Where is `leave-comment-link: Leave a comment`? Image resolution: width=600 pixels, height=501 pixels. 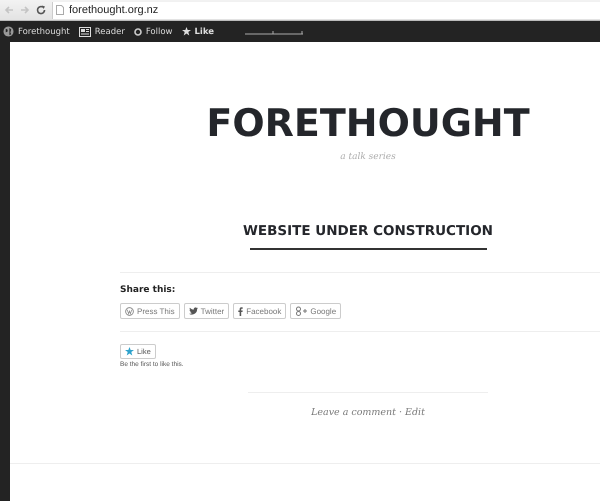
leave-comment-link: Leave a comment is located at coordinates (353, 412).